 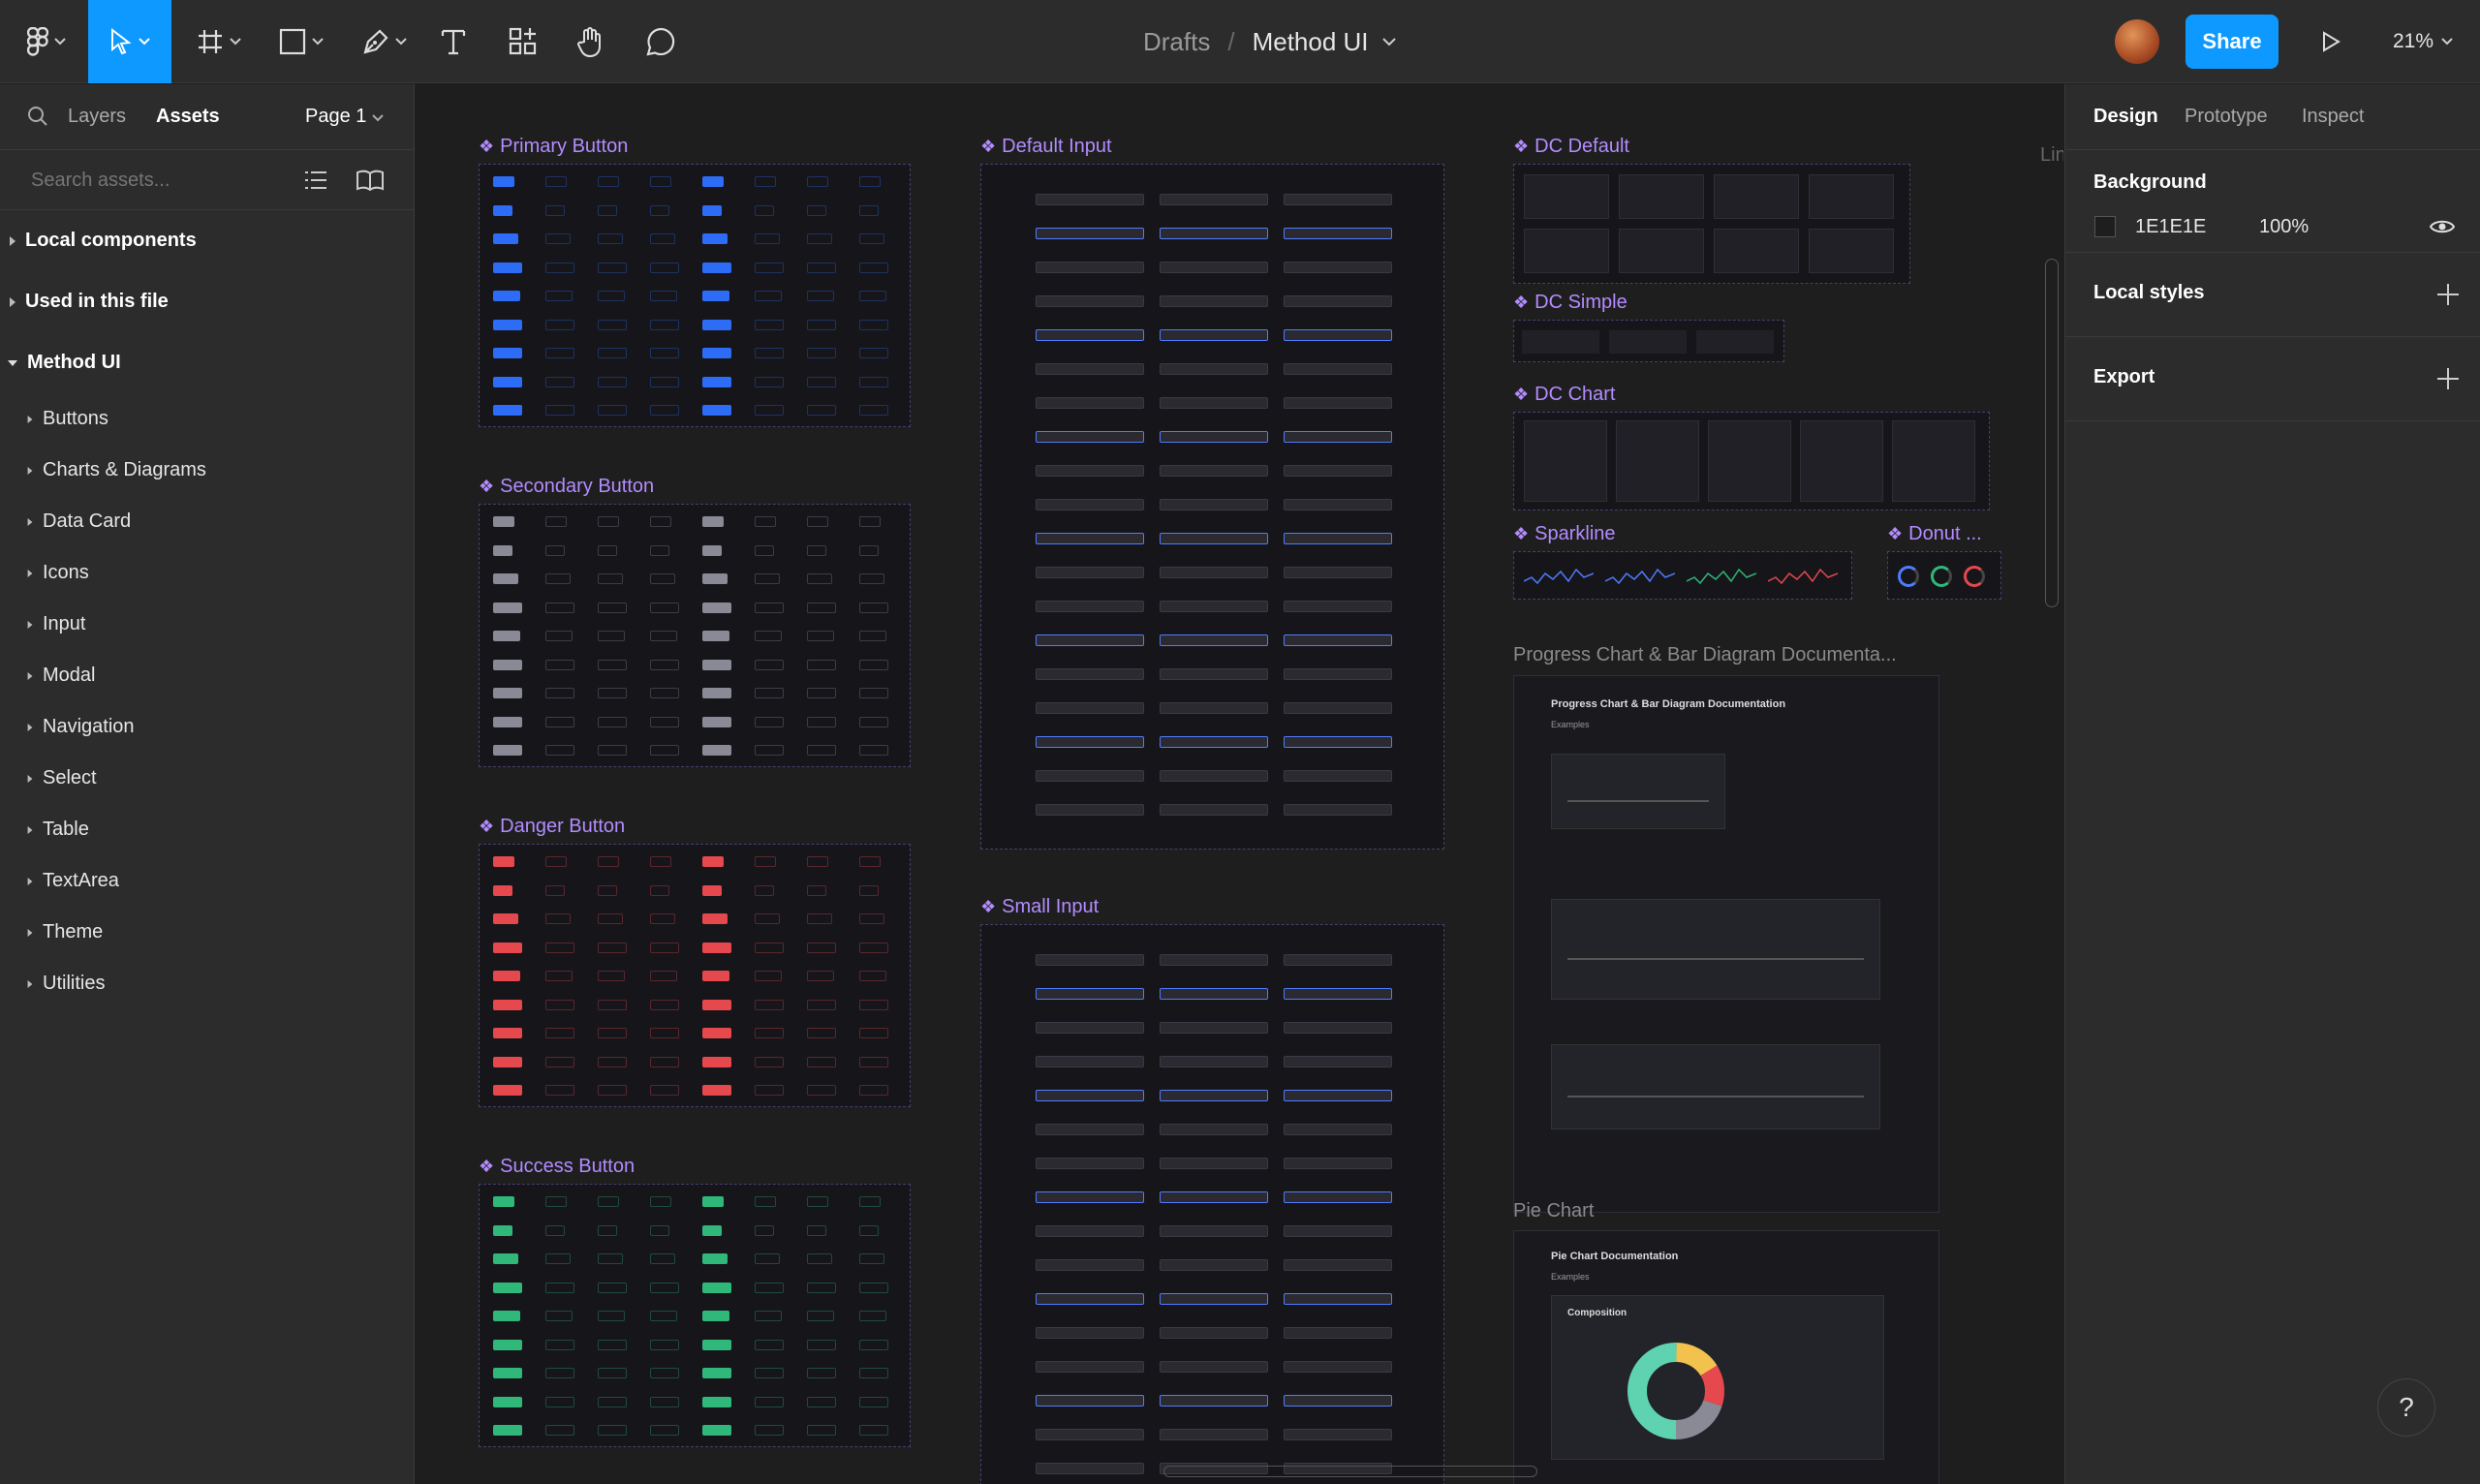 I want to click on component-label-success: ❖ Success Button, so click(x=557, y=1167).